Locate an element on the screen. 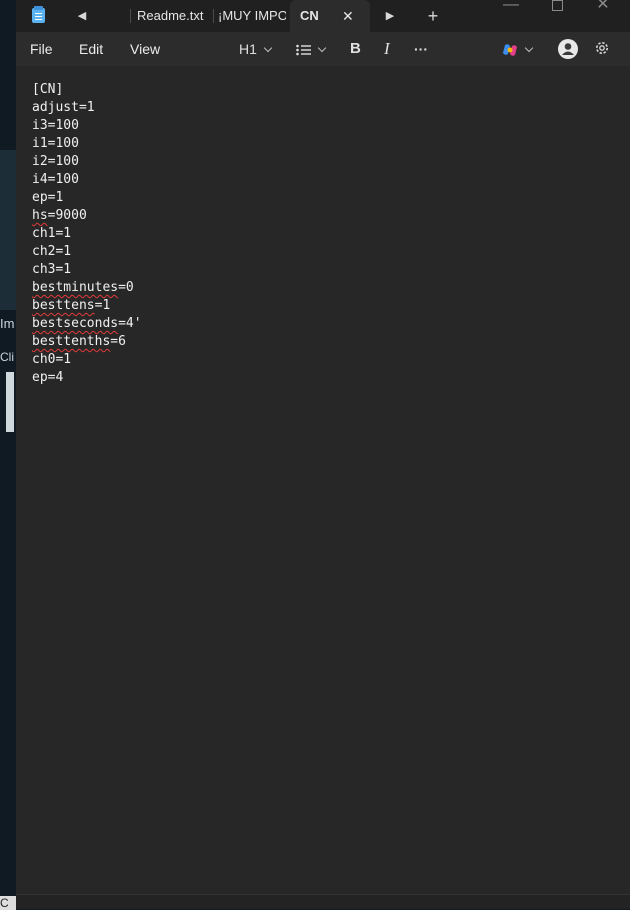 The width and height of the screenshot is (630, 910). menu-bar: File Edit View H1 B I ··· is located at coordinates (323, 49).